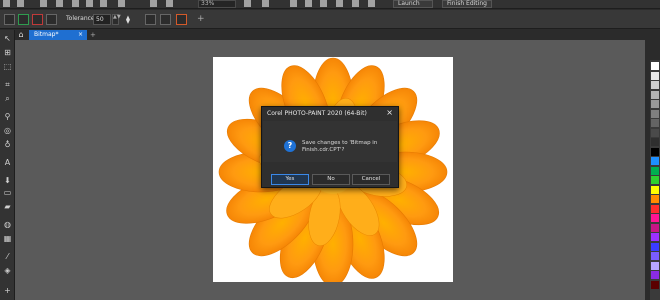 This screenshot has width=660, height=300. Describe the element at coordinates (37, 19) in the screenshot. I see `mode-subtract-icon` at that location.